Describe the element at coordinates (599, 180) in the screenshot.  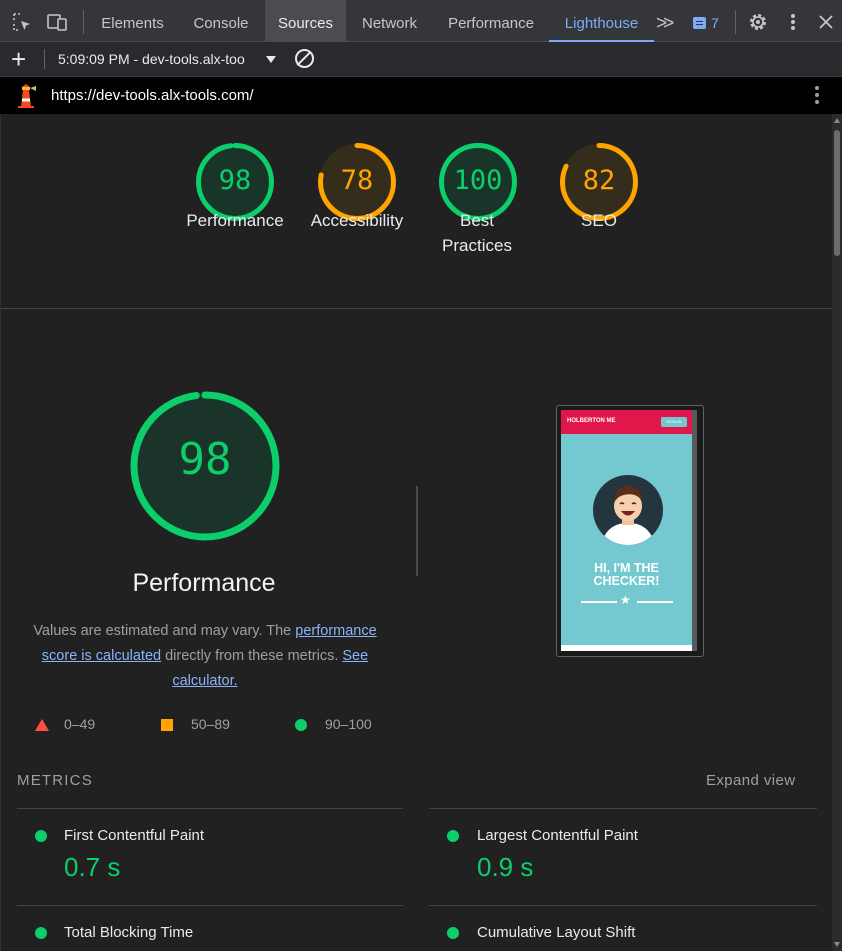
I see `gauge-score: 82` at that location.